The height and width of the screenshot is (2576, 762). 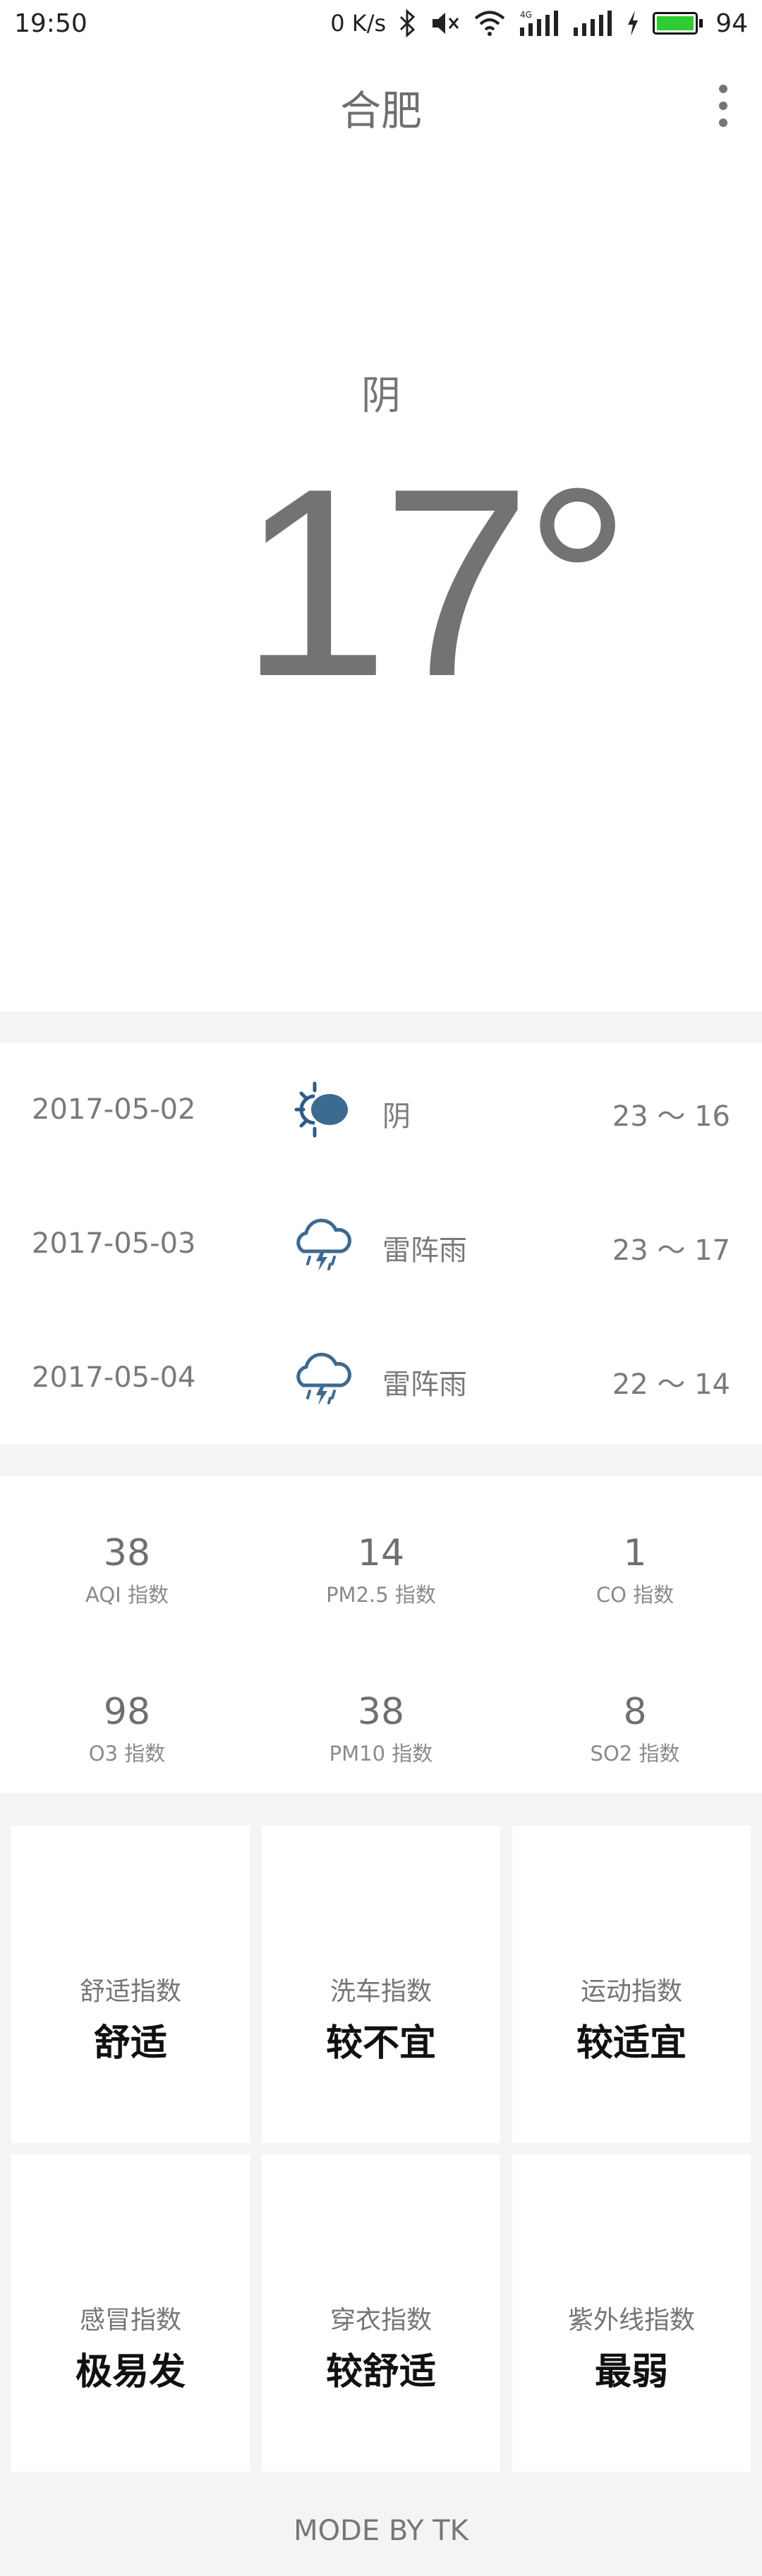 I want to click on aqi-label: AQI 指数, so click(x=127, y=1595).